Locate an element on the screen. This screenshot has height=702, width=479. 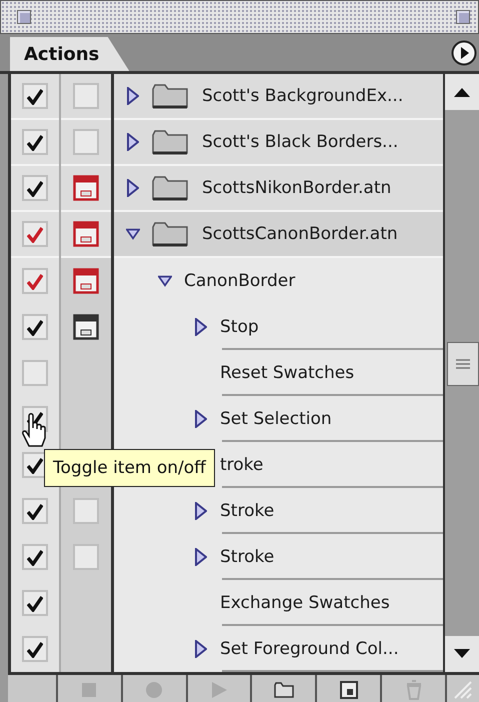
scroll-up-button is located at coordinates (462, 92).